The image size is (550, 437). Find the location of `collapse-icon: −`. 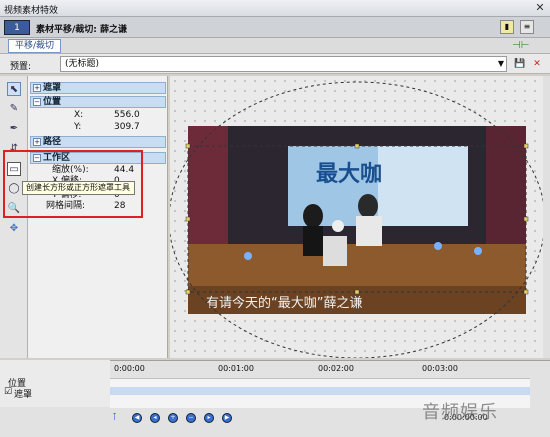

collapse-icon: − is located at coordinates (37, 102).